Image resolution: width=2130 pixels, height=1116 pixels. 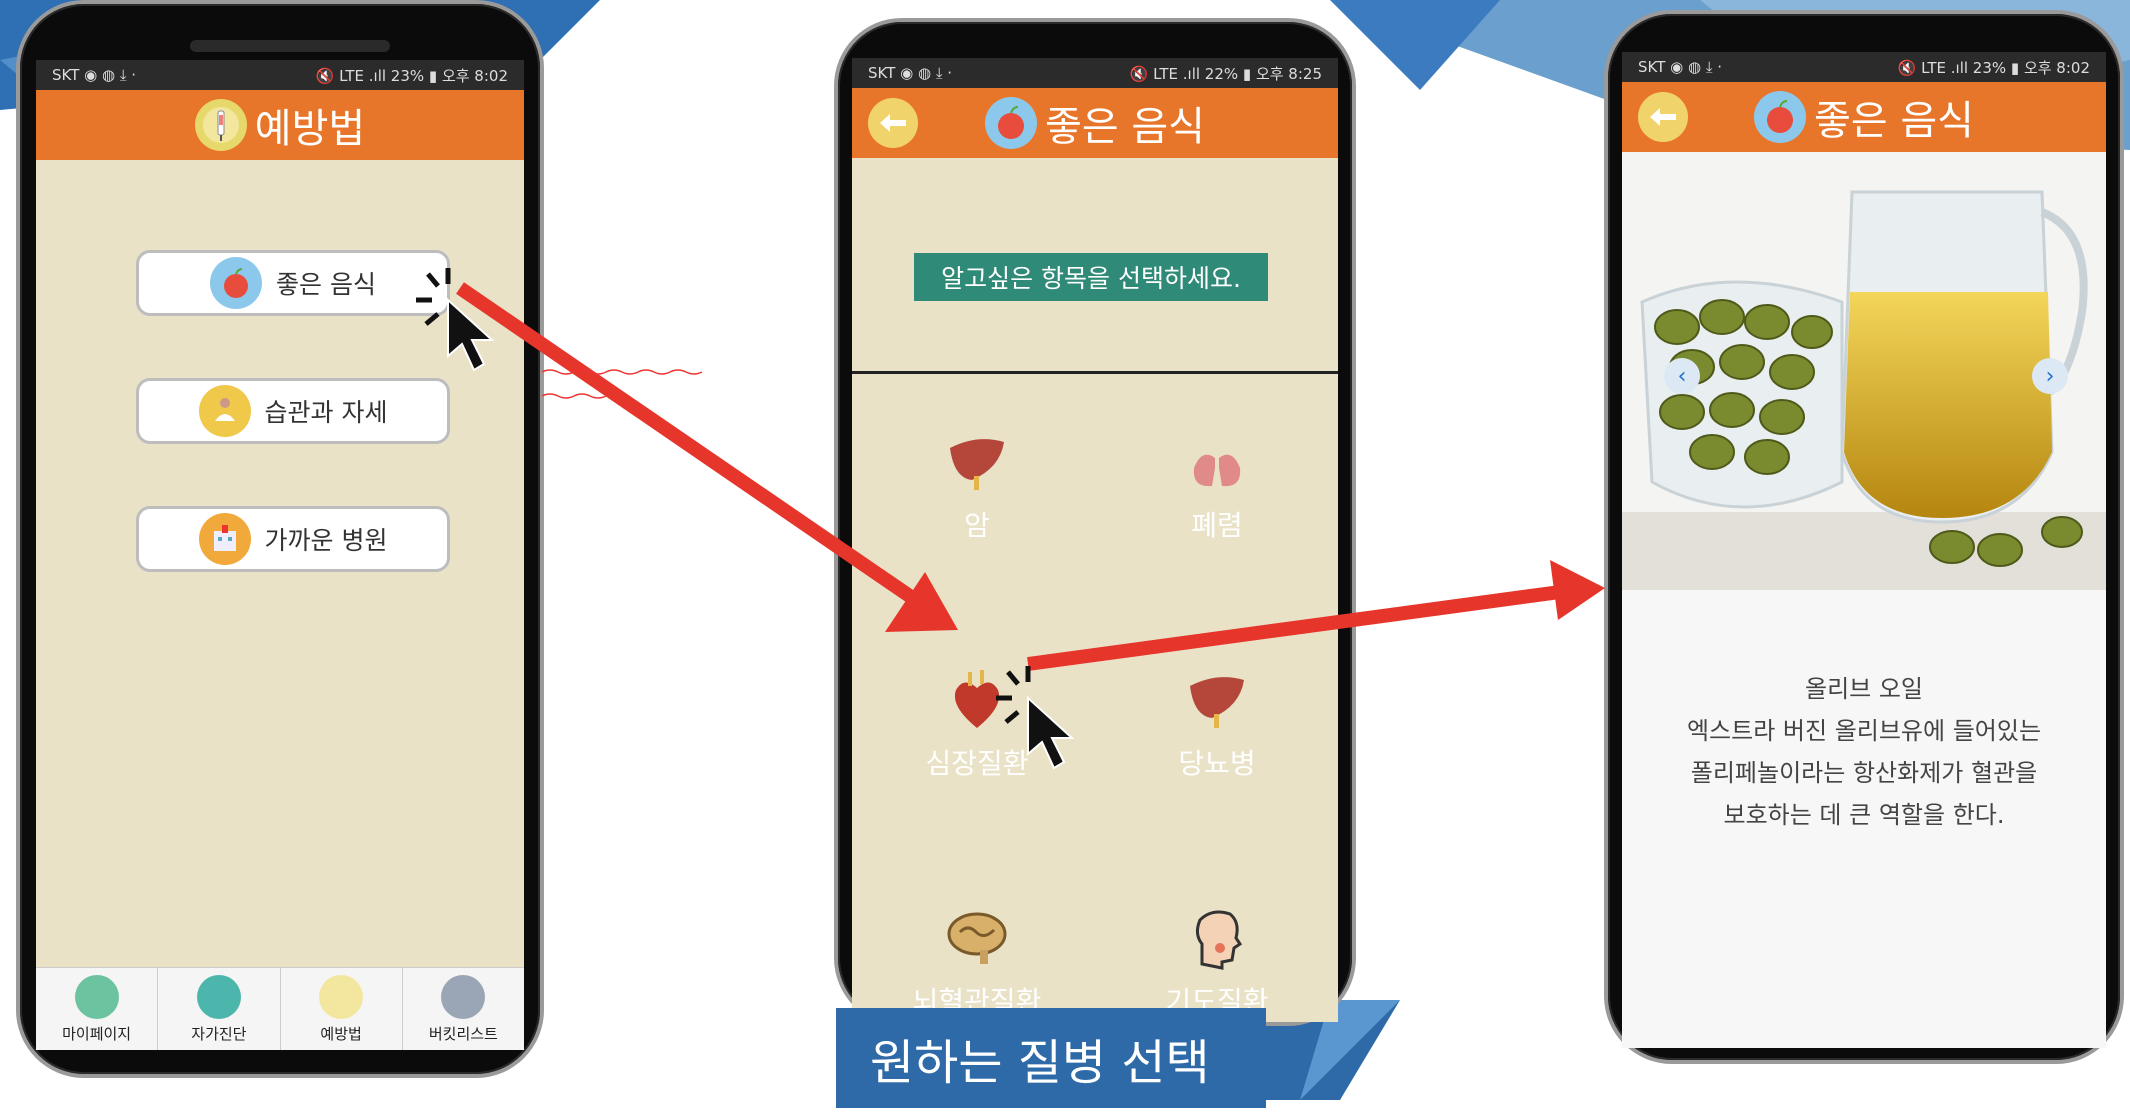 What do you see at coordinates (1217, 763) in the screenshot?
I see `disease-diabetes-label: 당뇨병` at bounding box center [1217, 763].